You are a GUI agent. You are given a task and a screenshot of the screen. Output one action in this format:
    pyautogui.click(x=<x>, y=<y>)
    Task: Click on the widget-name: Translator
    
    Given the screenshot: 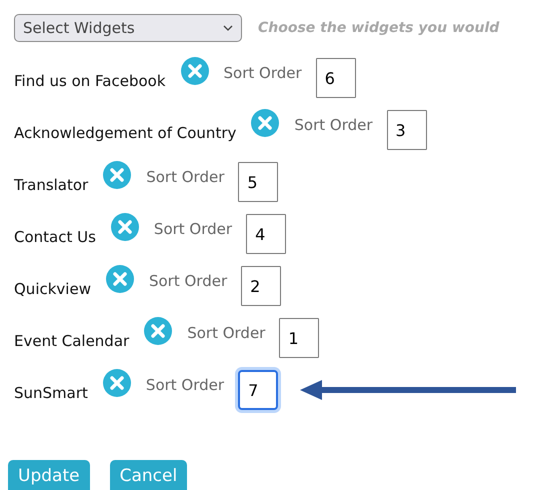 What is the action you would take?
    pyautogui.click(x=51, y=185)
    